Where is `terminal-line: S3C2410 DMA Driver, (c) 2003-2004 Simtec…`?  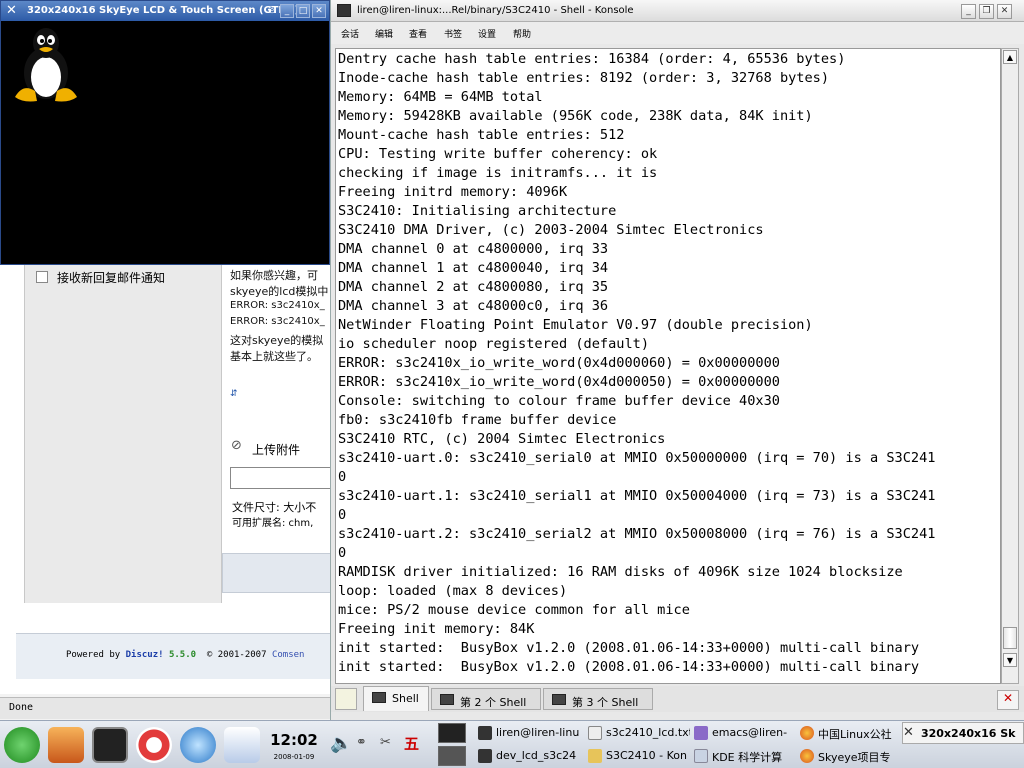 terminal-line: S3C2410 DMA Driver, (c) 2003-2004 Simtec… is located at coordinates (551, 230).